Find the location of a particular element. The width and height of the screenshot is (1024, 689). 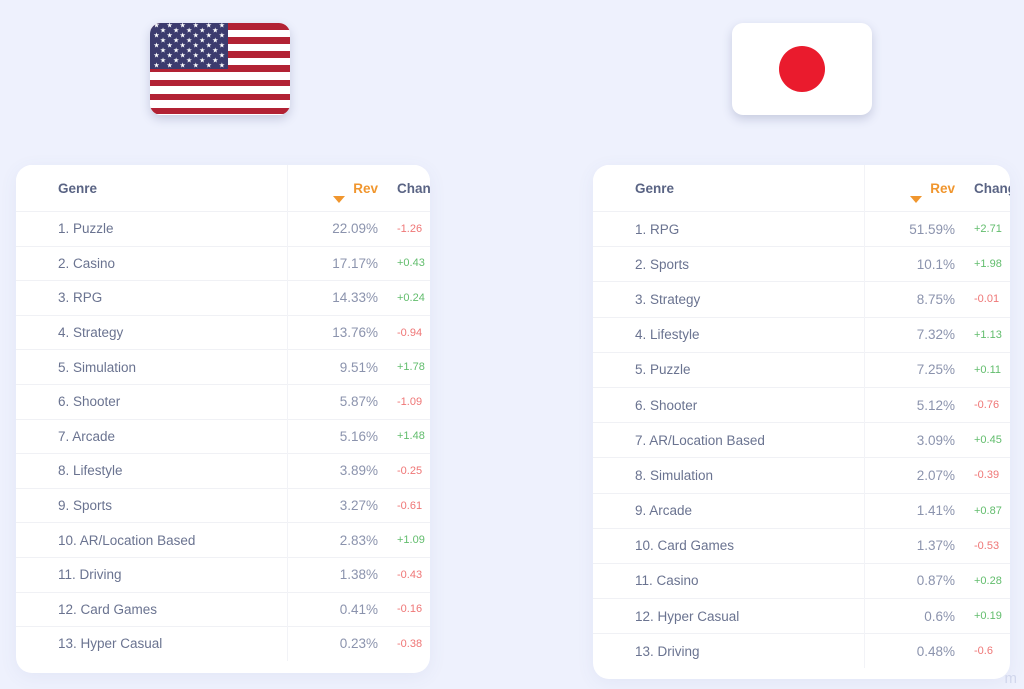

table-row: 8. Simulation 2.07% -0.39 is located at coordinates (801, 475).